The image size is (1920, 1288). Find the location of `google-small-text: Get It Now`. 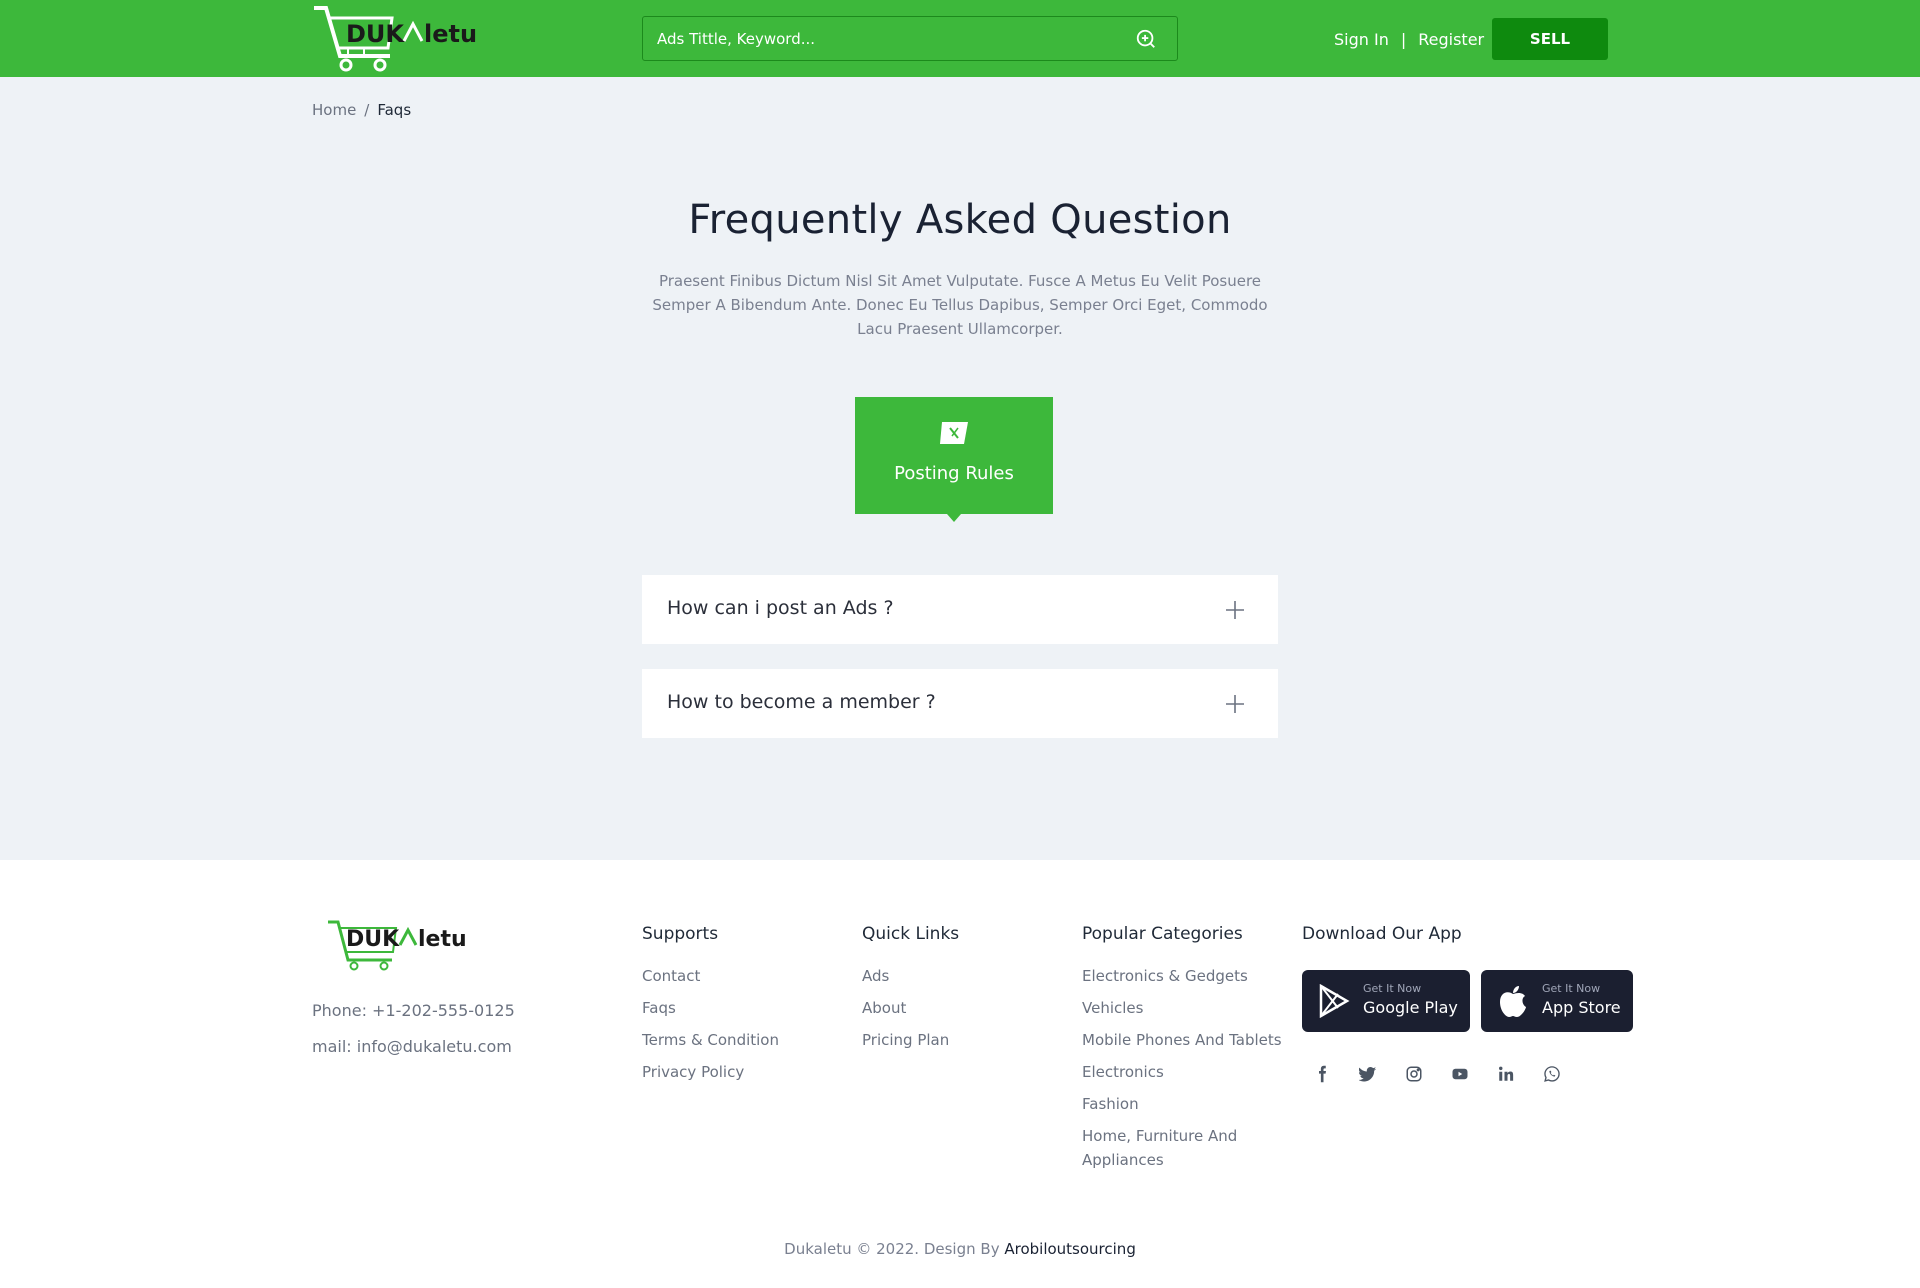

google-small-text: Get It Now is located at coordinates (1392, 988).